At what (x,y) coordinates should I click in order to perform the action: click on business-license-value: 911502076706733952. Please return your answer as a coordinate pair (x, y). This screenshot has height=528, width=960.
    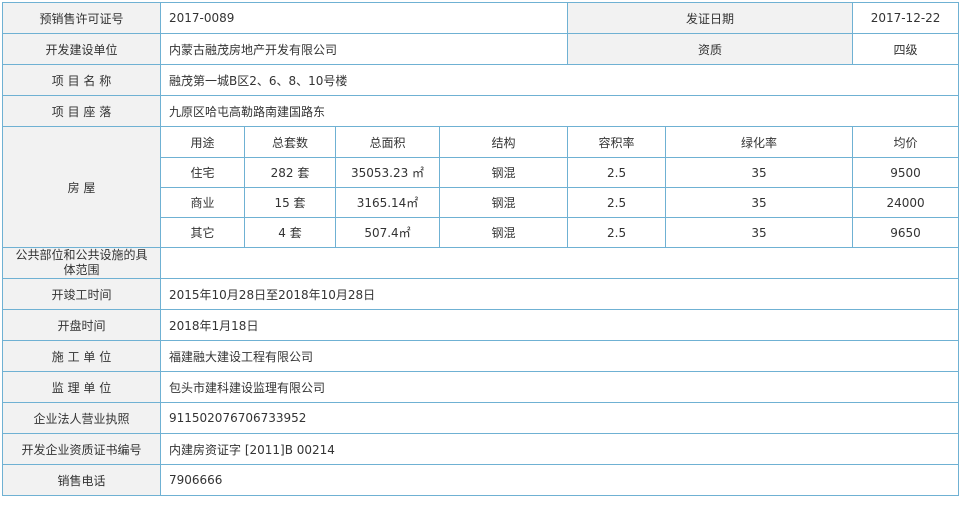
    Looking at the image, I should click on (559, 418).